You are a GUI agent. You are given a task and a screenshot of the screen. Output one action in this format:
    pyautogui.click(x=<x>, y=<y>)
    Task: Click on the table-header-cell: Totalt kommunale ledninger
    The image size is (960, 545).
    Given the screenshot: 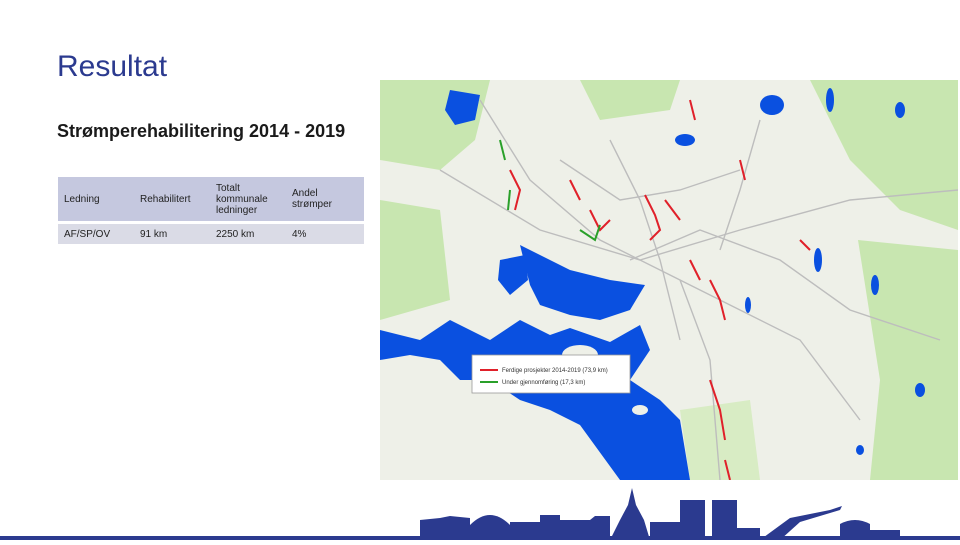 What is the action you would take?
    pyautogui.click(x=248, y=200)
    